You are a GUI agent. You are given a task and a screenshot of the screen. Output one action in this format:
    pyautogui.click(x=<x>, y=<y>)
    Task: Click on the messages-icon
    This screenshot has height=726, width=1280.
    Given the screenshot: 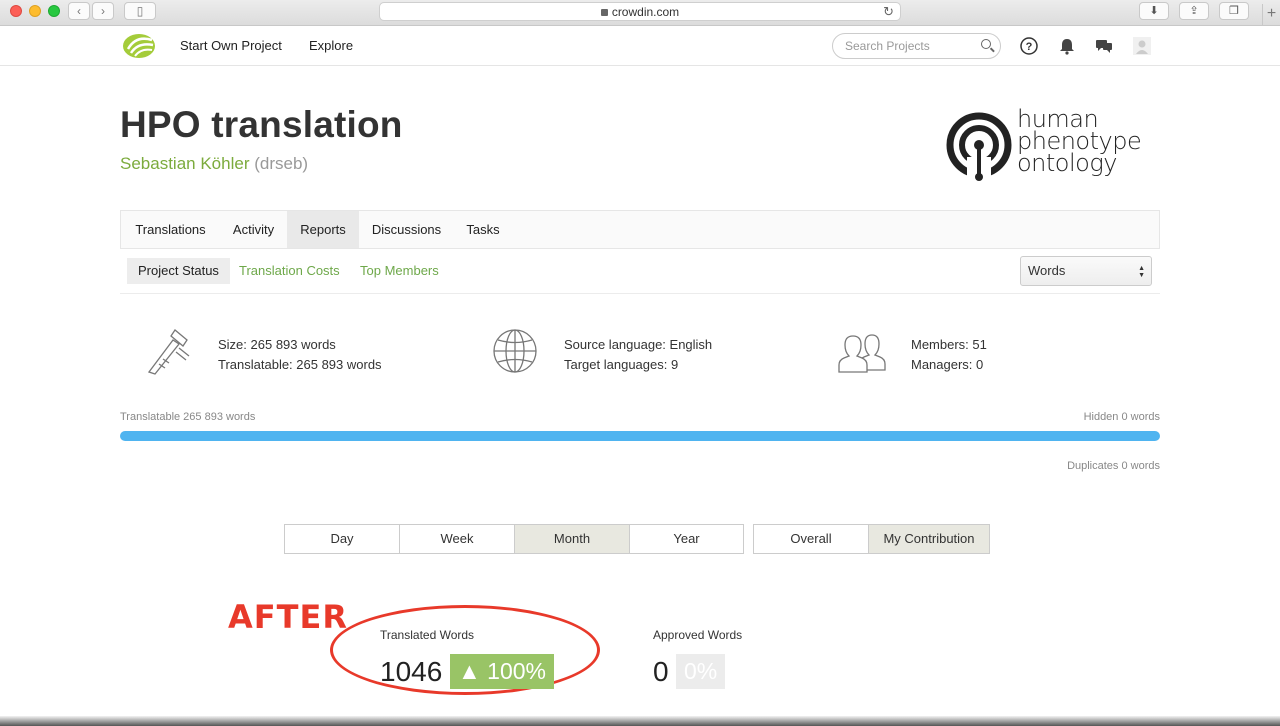 What is the action you would take?
    pyautogui.click(x=1104, y=46)
    